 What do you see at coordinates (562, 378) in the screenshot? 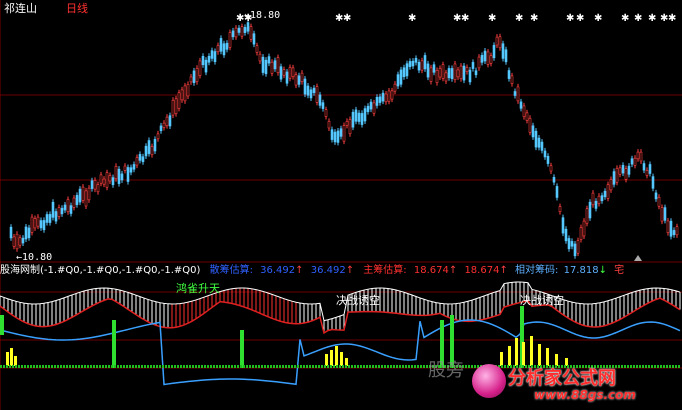
I see `logo-title: 分析家公式网` at bounding box center [562, 378].